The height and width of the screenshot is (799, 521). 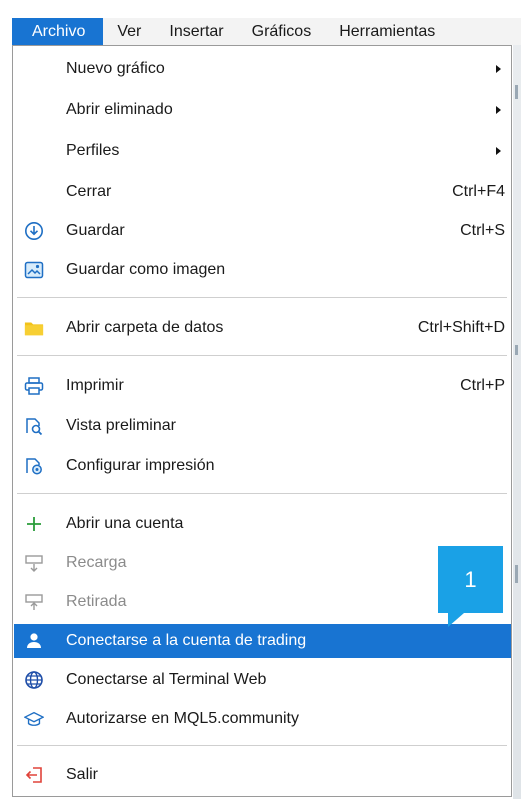 What do you see at coordinates (482, 230) in the screenshot?
I see `shortcut-label: Ctrl+S` at bounding box center [482, 230].